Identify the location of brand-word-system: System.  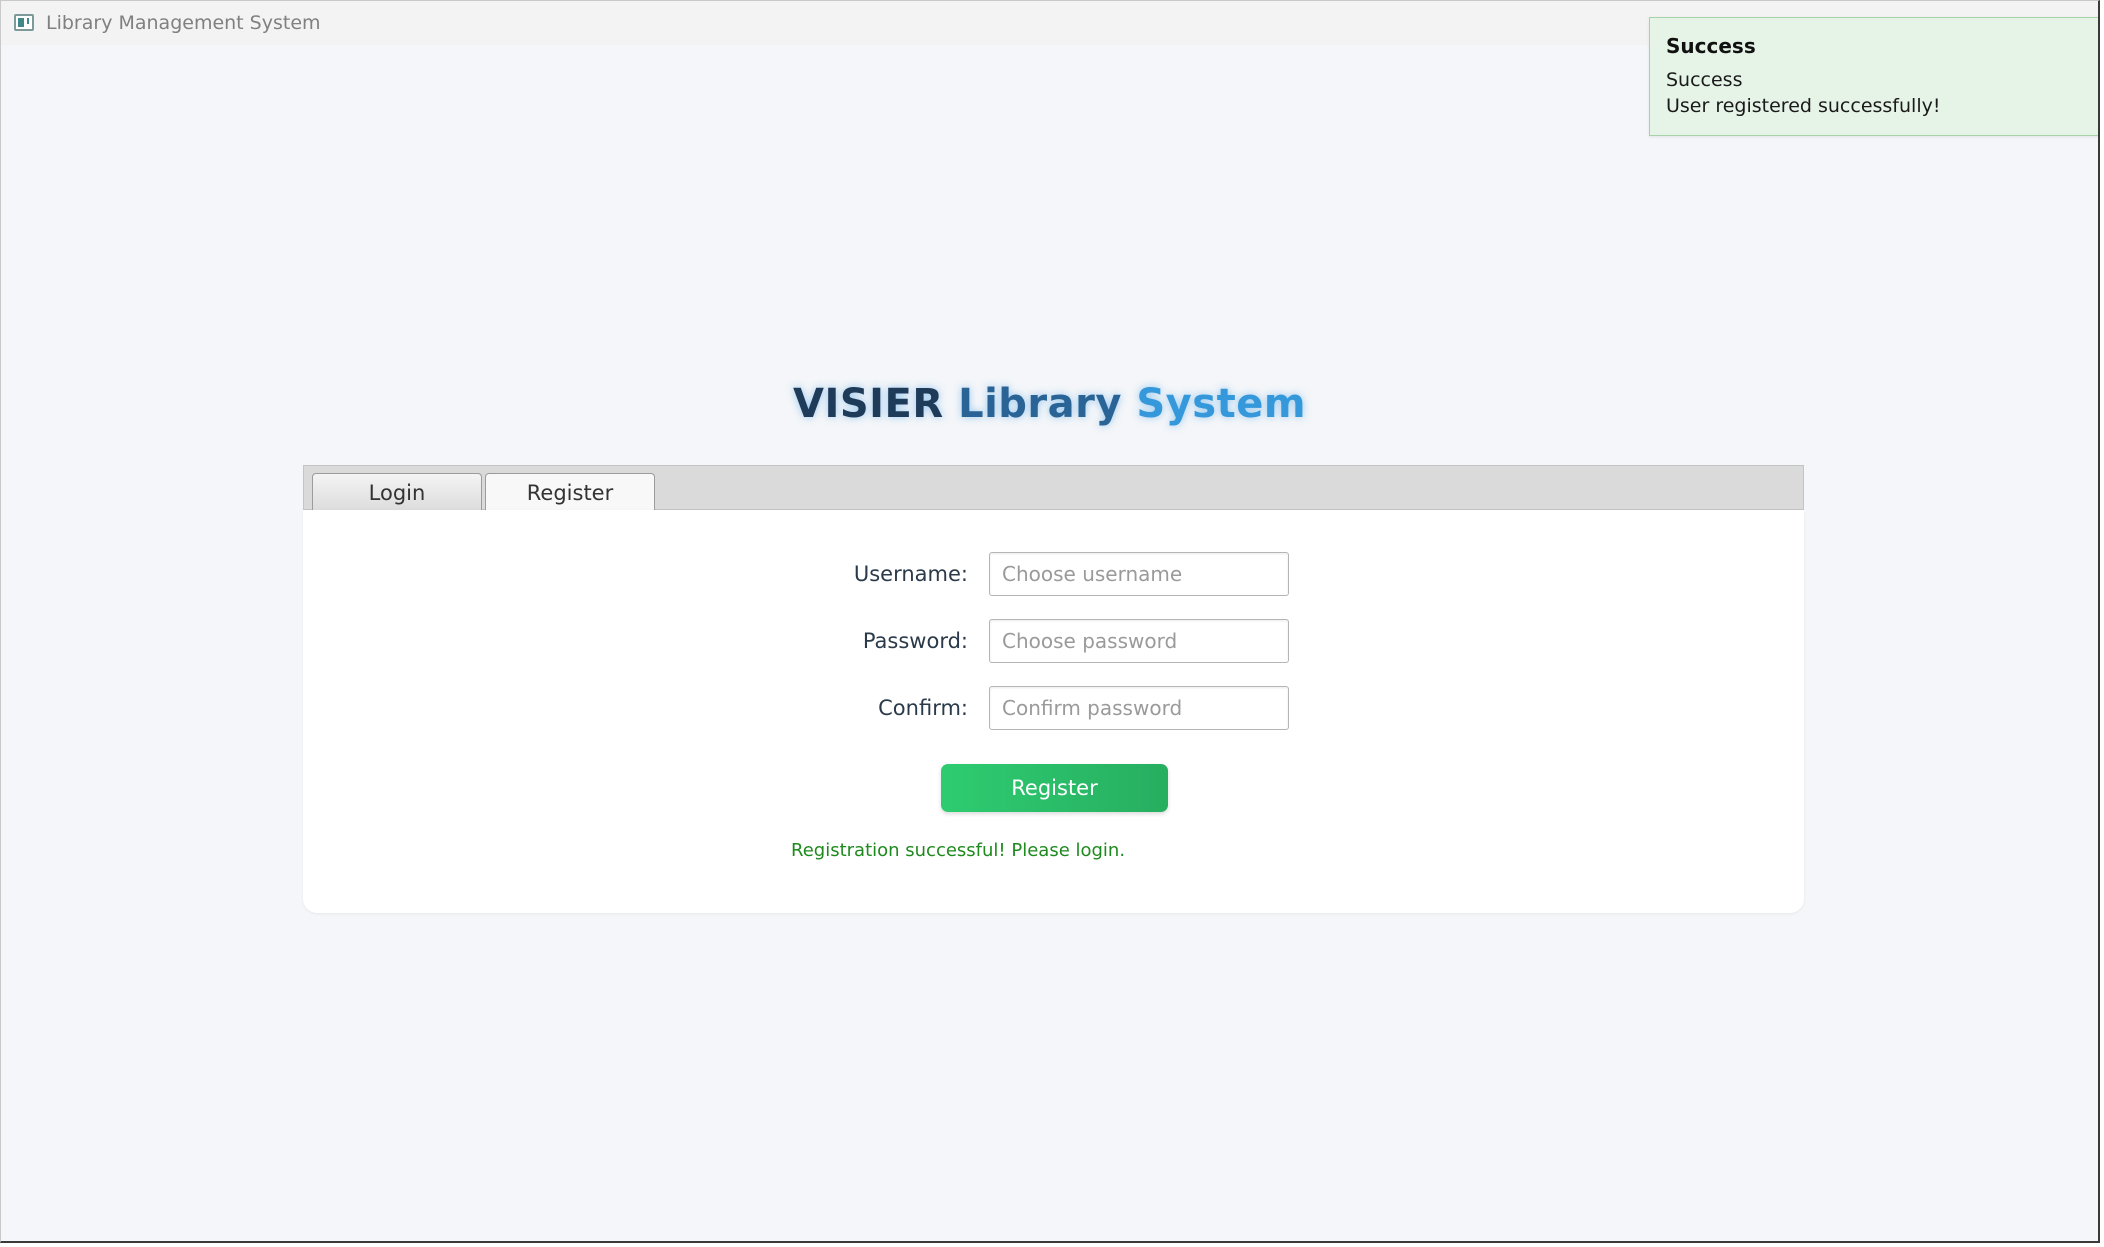
(1221, 404).